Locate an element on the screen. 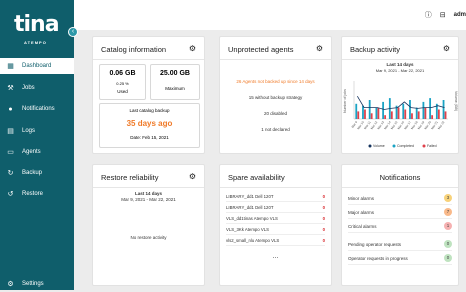  backup-icon: ↻ is located at coordinates (10, 173).